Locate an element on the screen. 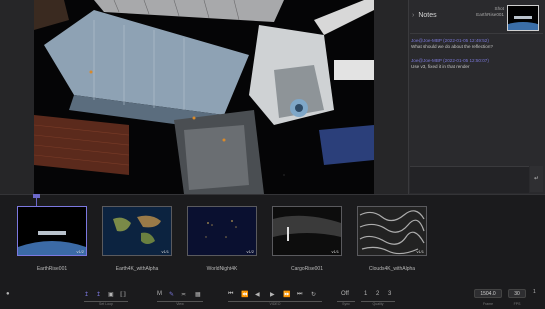 The image size is (545, 309). shot-thumbnail is located at coordinates (523, 18).